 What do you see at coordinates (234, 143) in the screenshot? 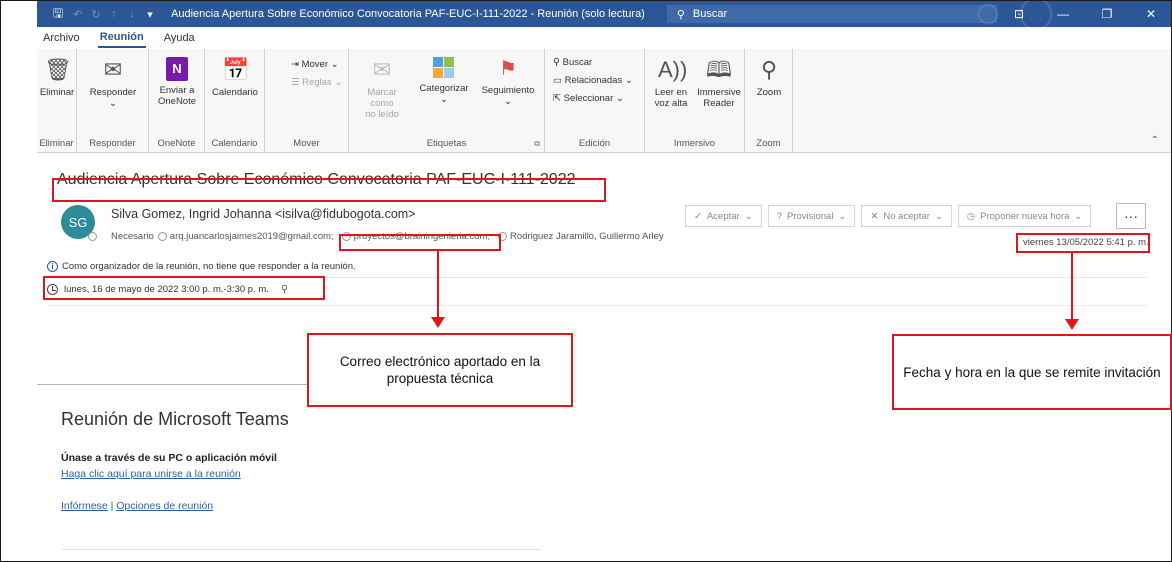
I see `group-label-calendario: Calendario` at bounding box center [234, 143].